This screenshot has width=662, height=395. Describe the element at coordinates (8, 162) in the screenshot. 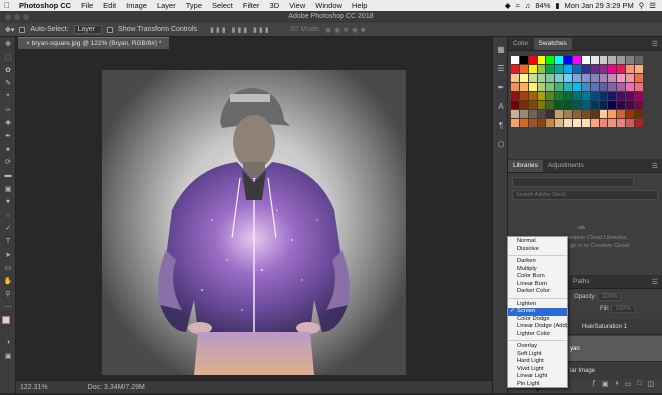

I see `history-brush-icon: ⟳` at that location.